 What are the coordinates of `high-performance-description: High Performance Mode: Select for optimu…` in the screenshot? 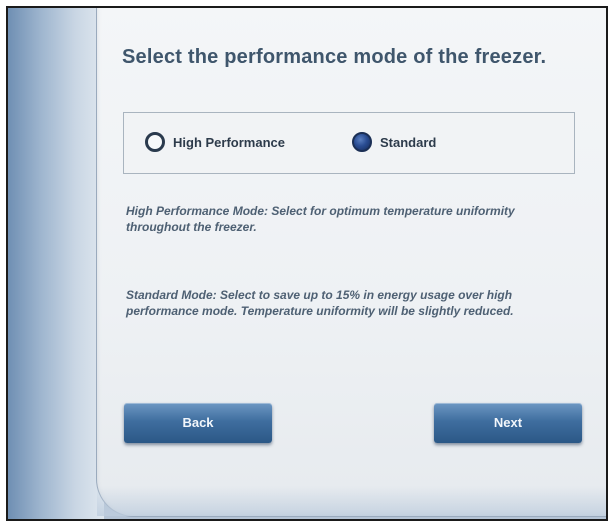 It's located at (320, 219).